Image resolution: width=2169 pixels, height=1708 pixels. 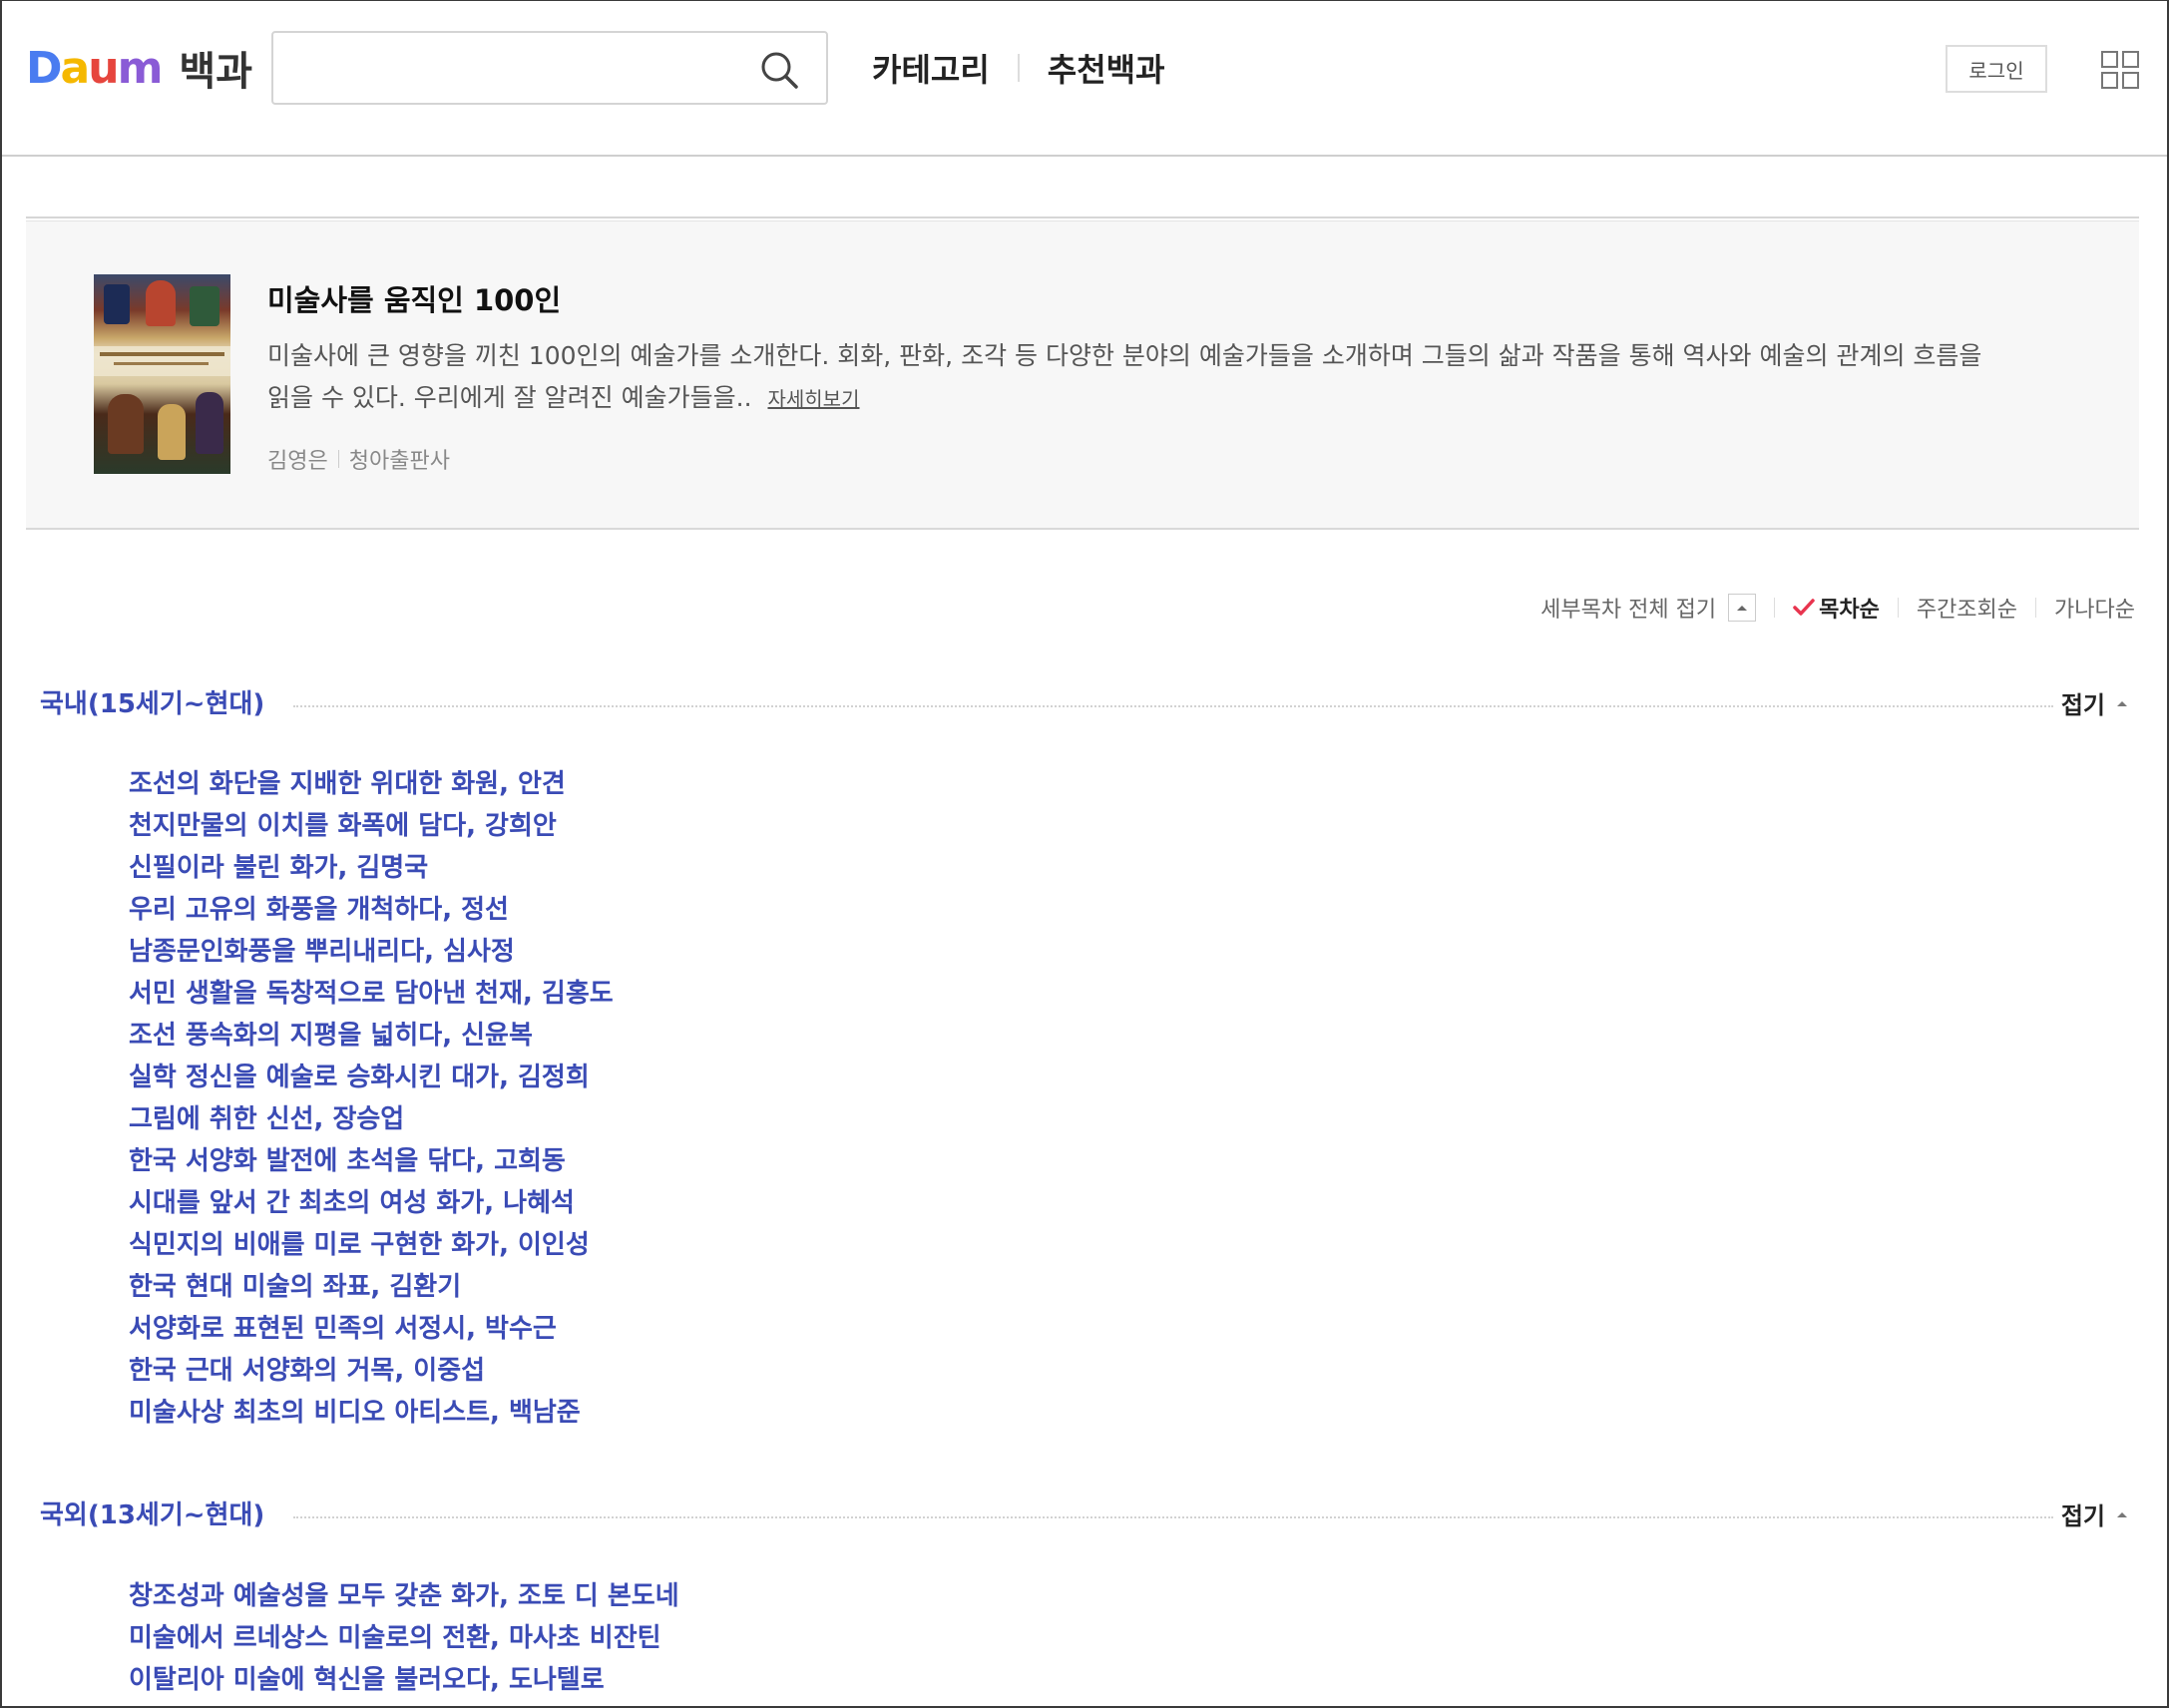 I want to click on toc-item: 한국 현대 미술의 좌표, 김환기, so click(x=371, y=1287).